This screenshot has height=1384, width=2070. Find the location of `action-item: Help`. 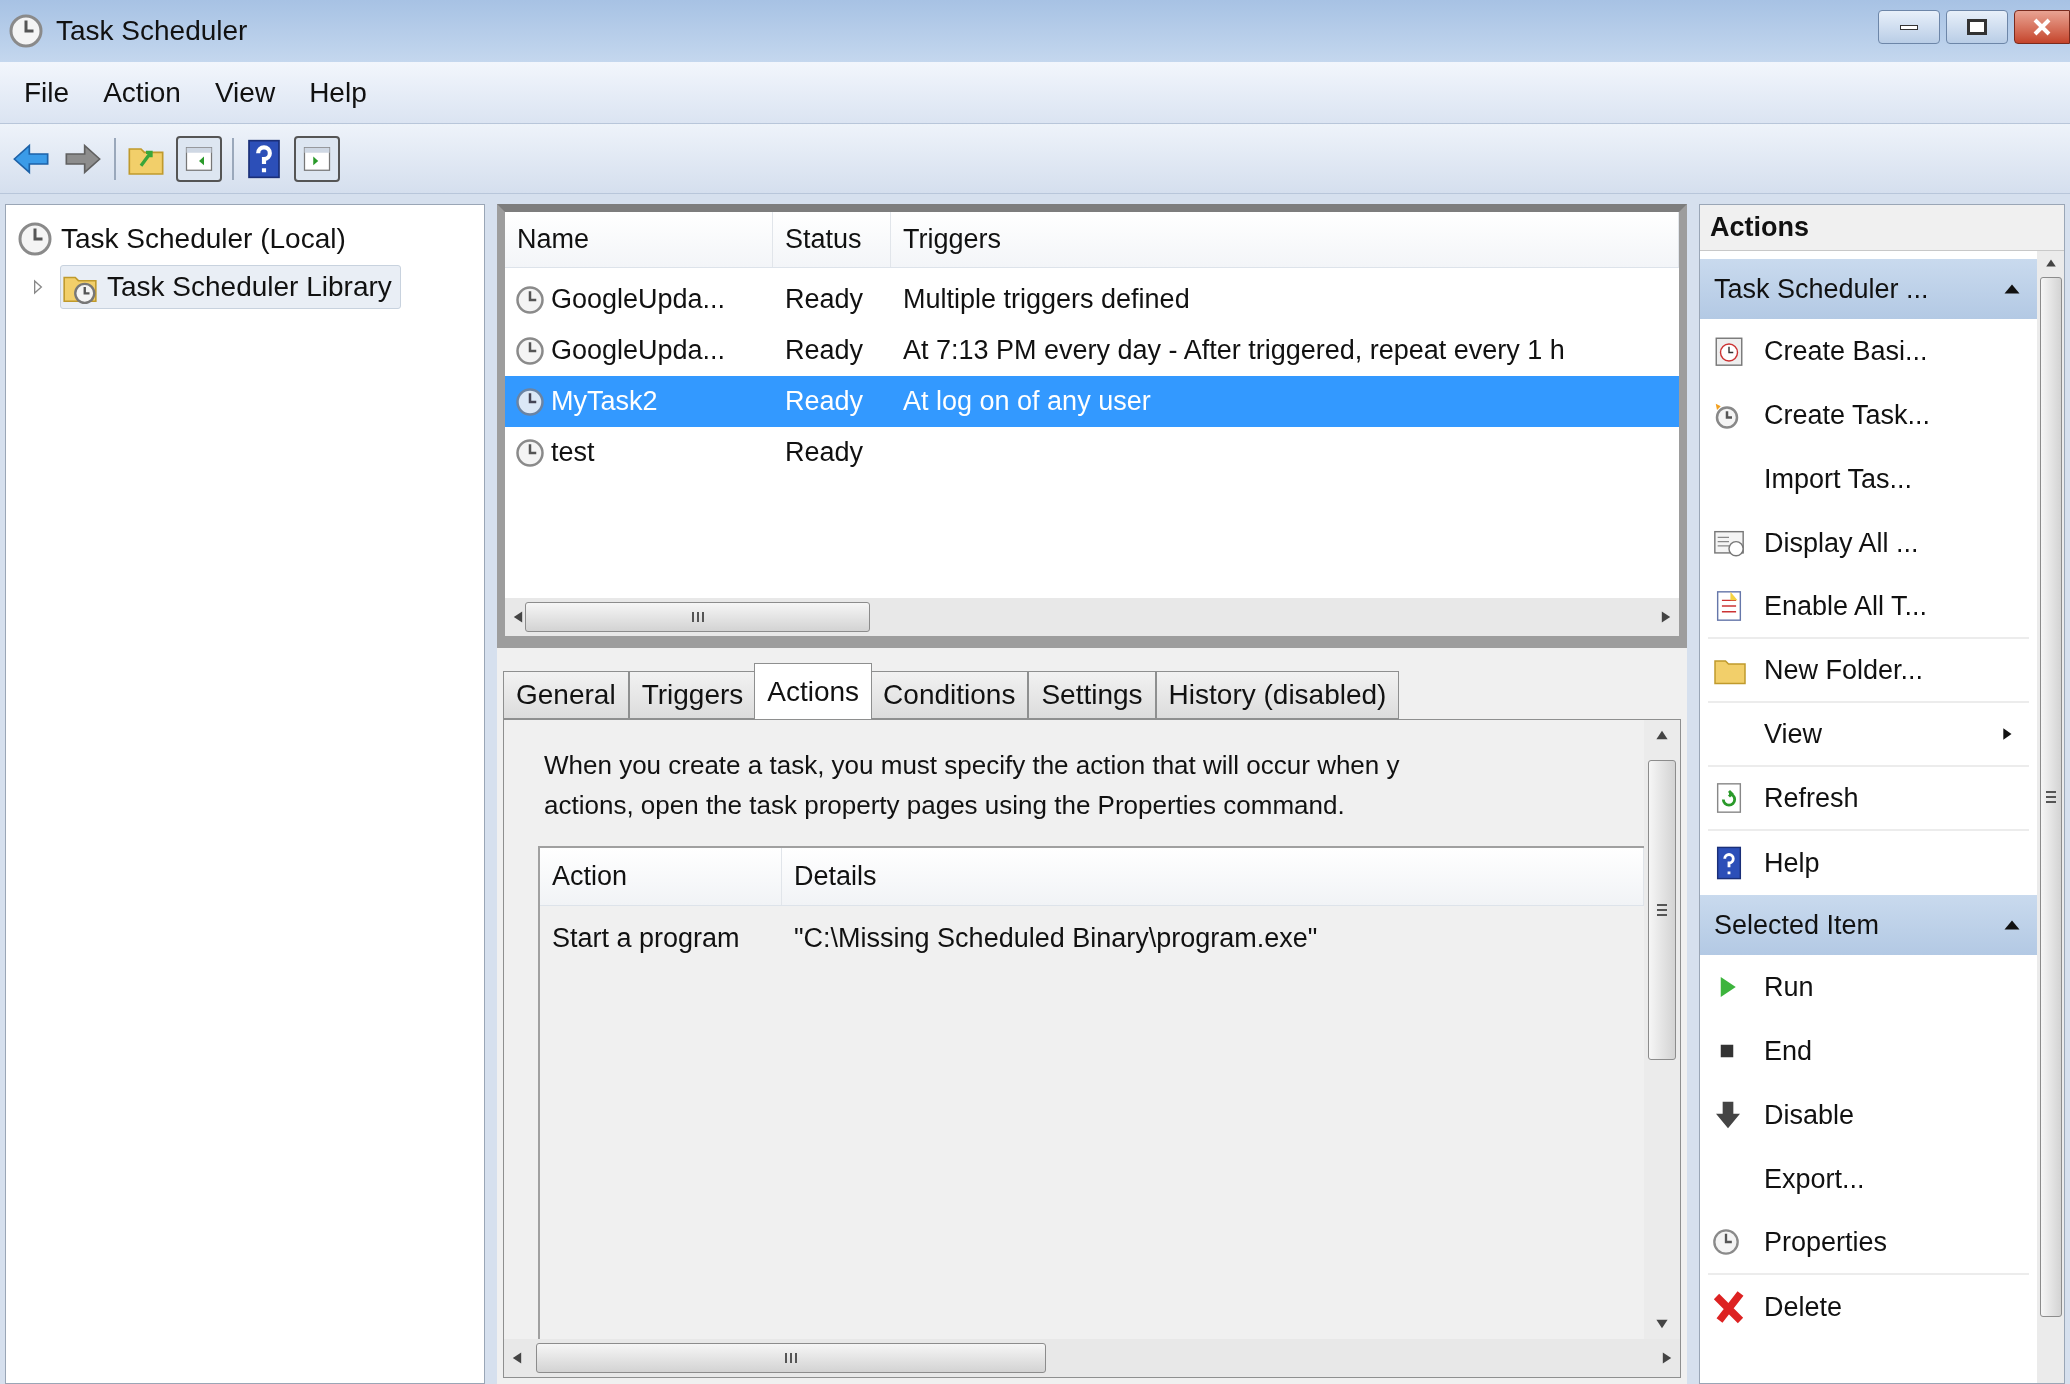

action-item: Help is located at coordinates (1868, 863).